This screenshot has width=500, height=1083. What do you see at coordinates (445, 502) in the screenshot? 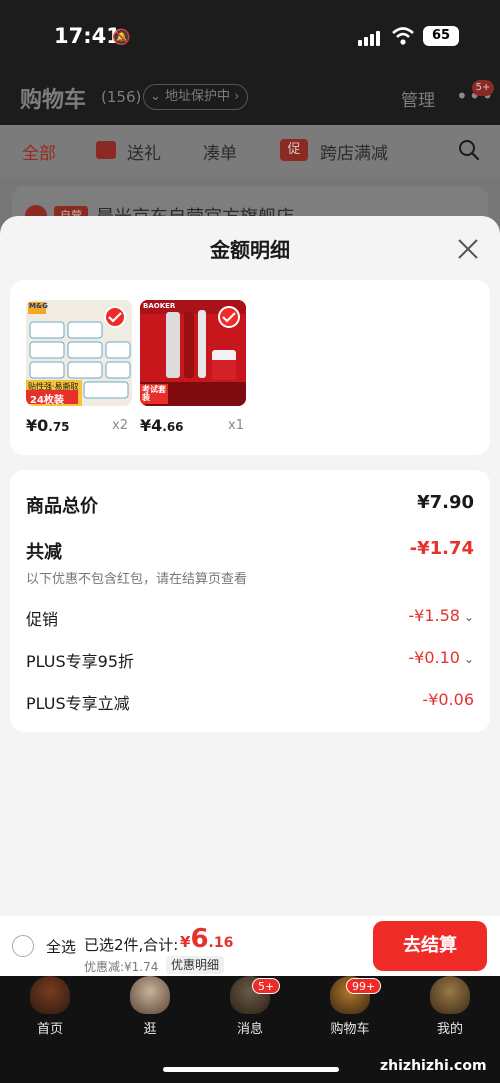
I see `goods-total-value: ¥7.90` at bounding box center [445, 502].